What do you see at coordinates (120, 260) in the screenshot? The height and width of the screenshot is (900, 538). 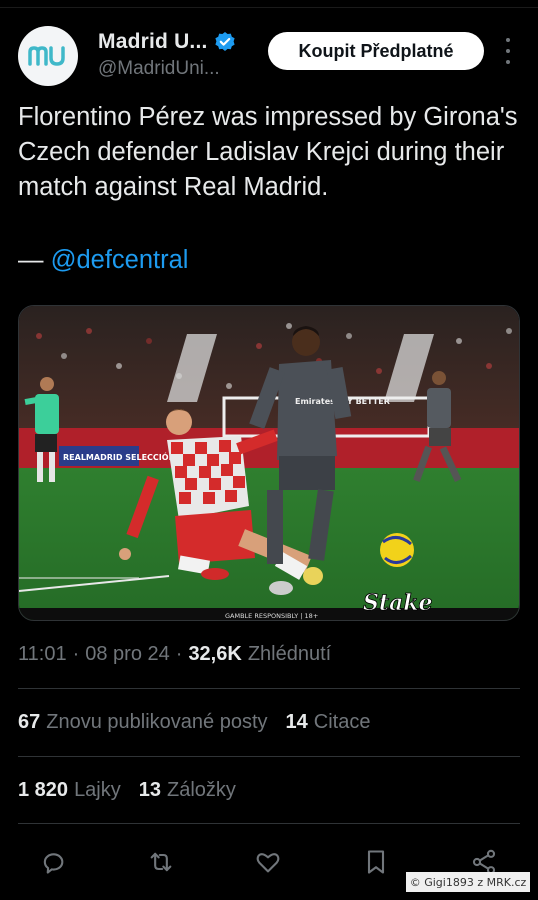 I see `mention-link: @defcentral` at bounding box center [120, 260].